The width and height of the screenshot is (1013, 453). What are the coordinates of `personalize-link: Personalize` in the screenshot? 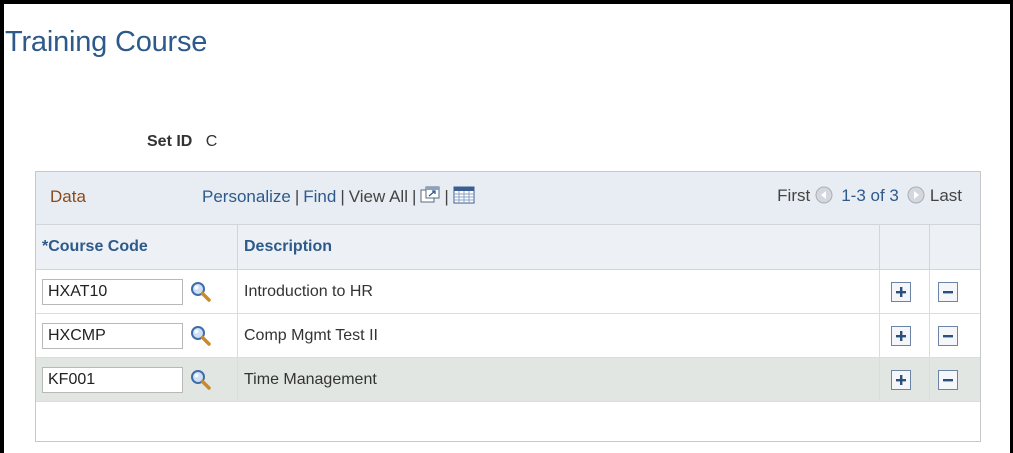 It's located at (246, 196).